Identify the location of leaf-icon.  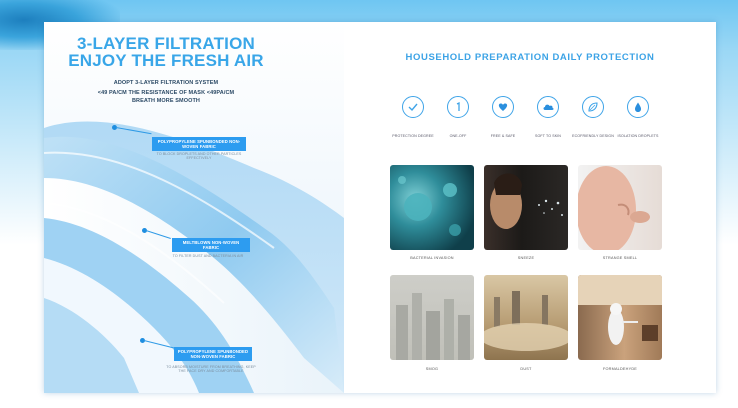
(593, 107).